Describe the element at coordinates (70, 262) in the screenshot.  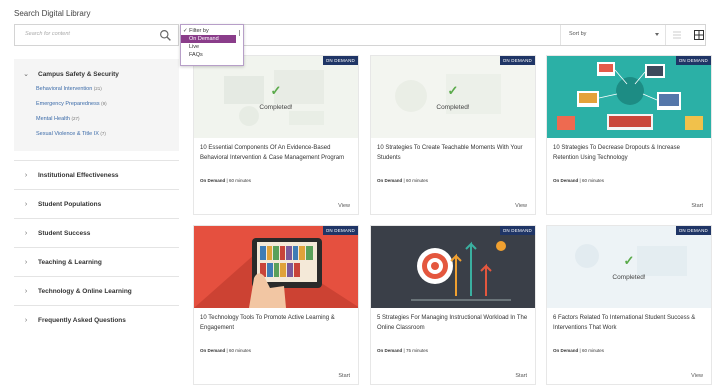
I see `category-label: Teaching & Learning` at that location.